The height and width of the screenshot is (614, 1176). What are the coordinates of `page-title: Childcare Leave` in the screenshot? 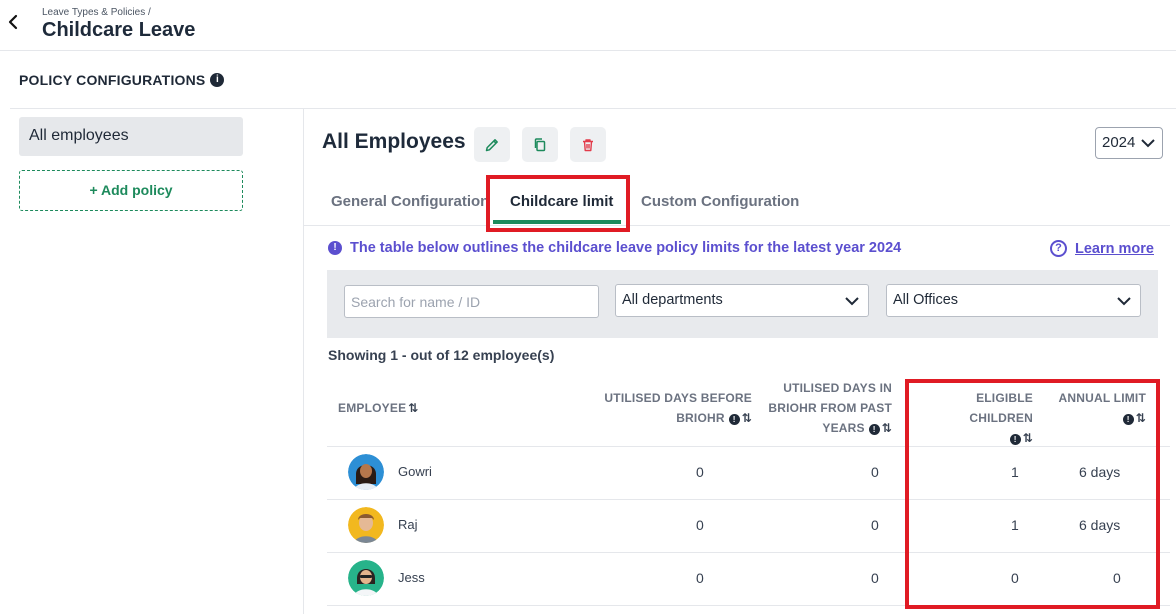 It's located at (119, 30).